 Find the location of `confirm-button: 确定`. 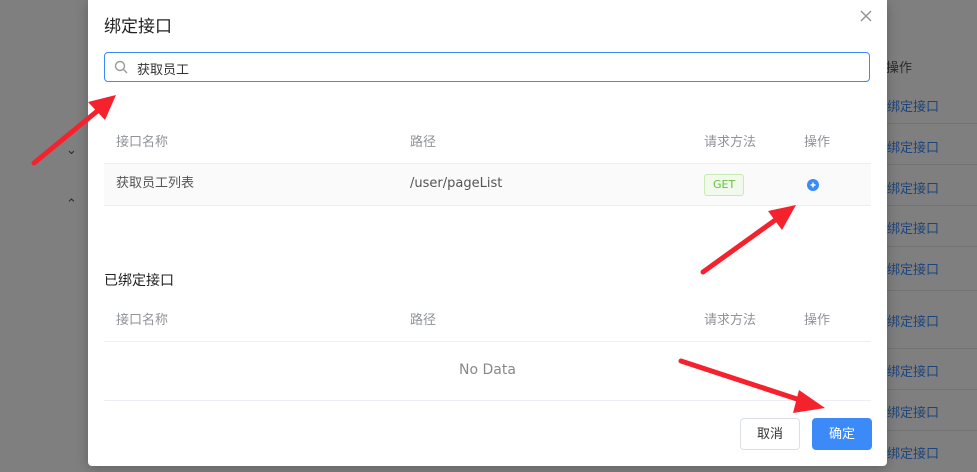

confirm-button: 确定 is located at coordinates (842, 434).